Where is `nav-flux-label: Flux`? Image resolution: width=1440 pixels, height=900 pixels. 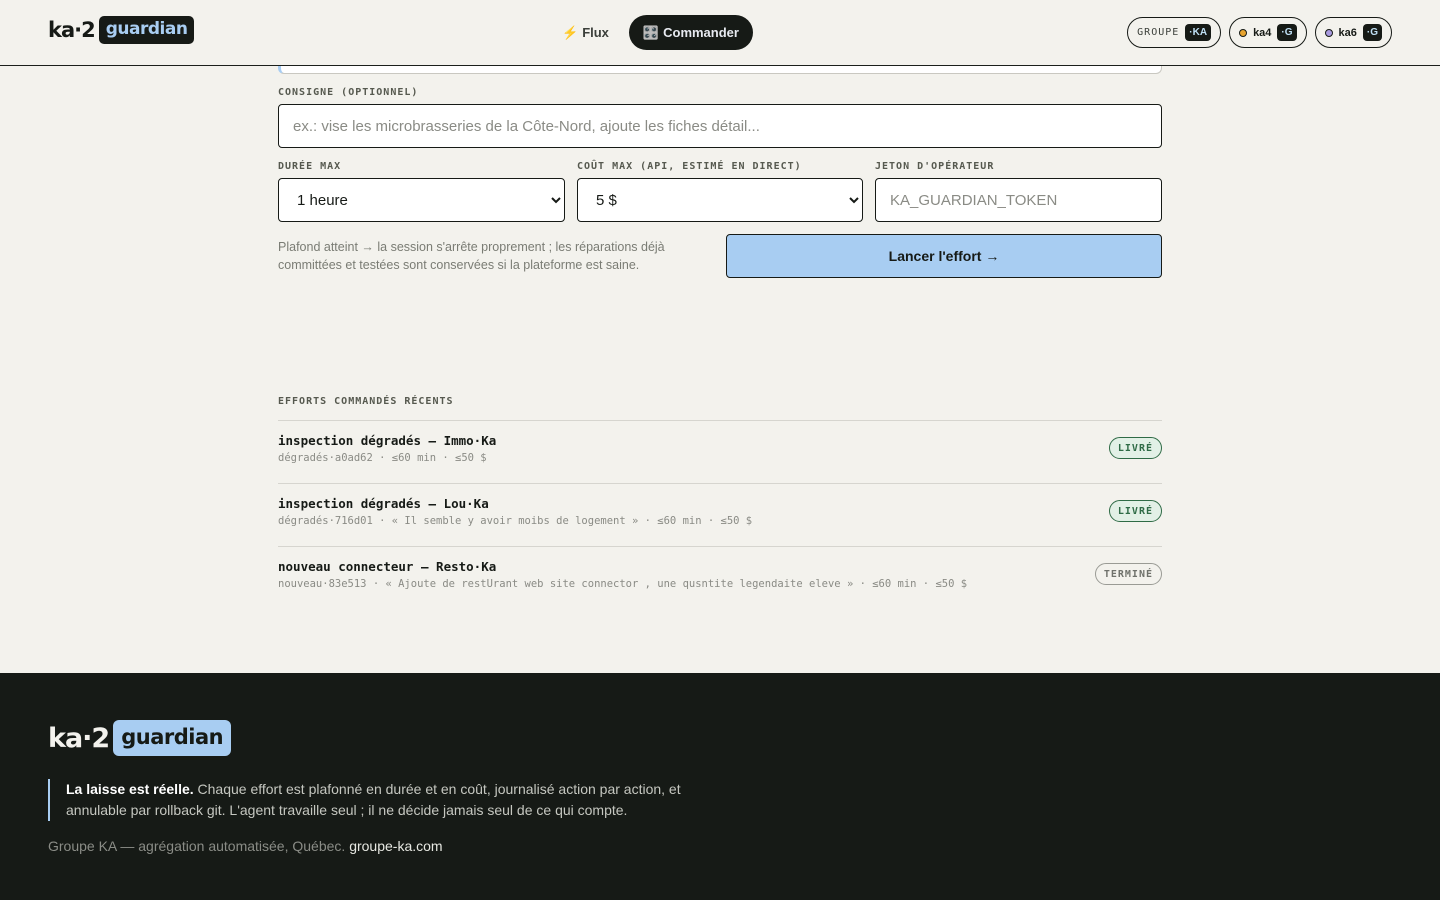
nav-flux-label: Flux is located at coordinates (595, 32).